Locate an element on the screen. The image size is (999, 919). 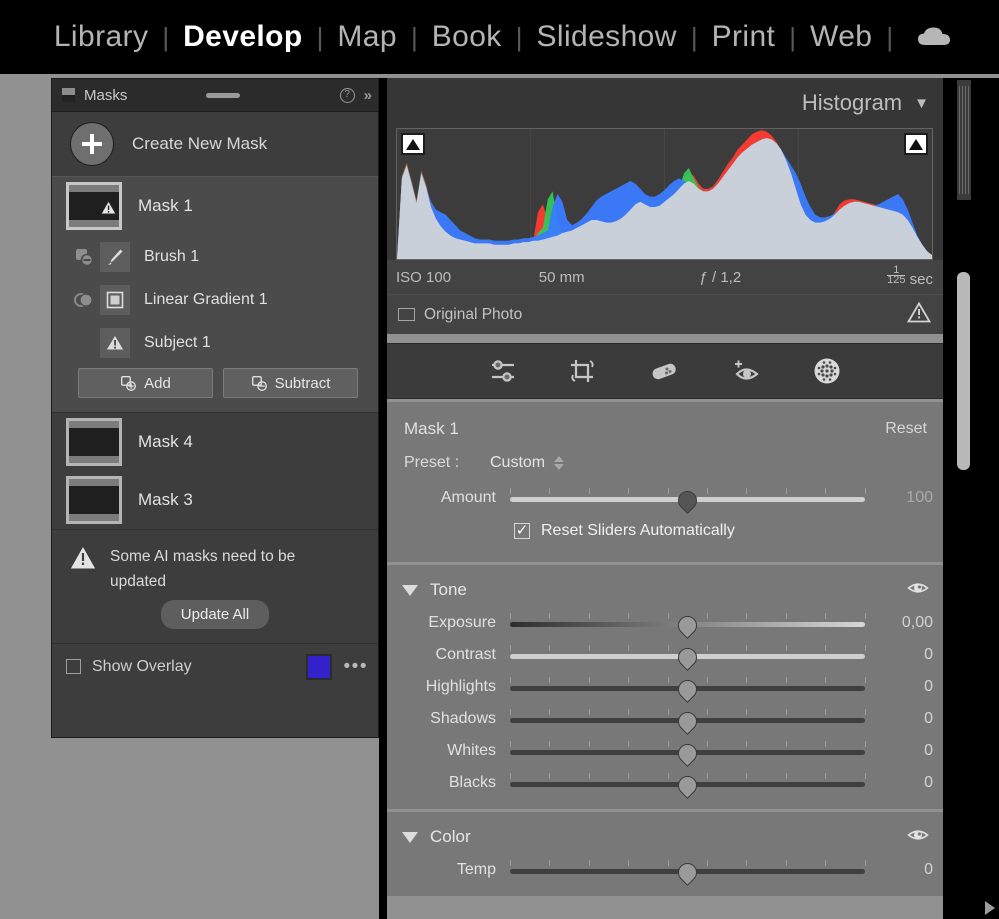
subtract-mask-icon is located at coordinates (259, 383).